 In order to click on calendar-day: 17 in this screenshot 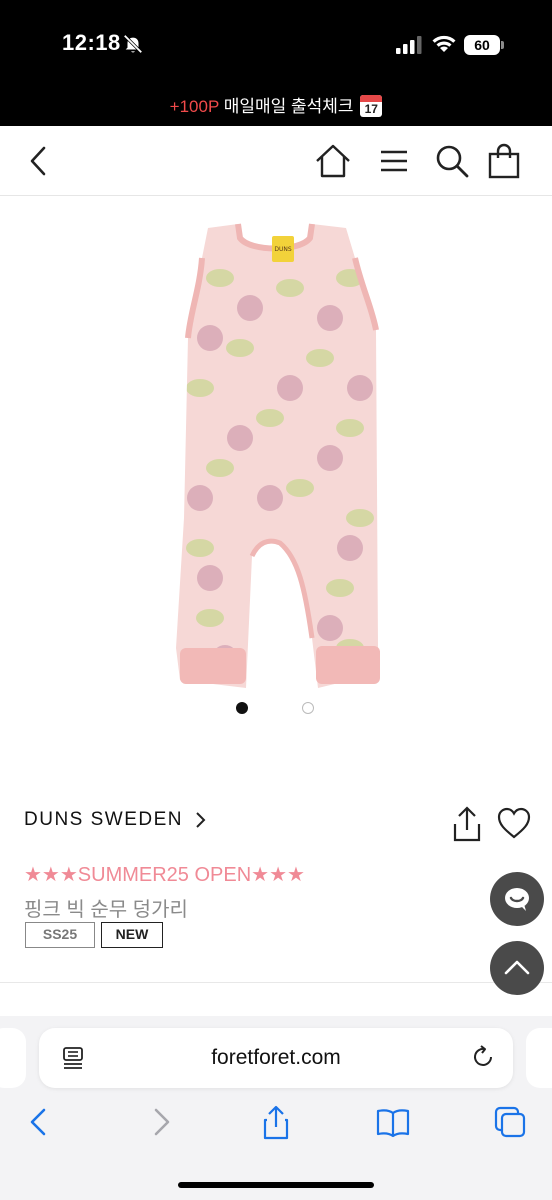, I will do `click(371, 108)`.